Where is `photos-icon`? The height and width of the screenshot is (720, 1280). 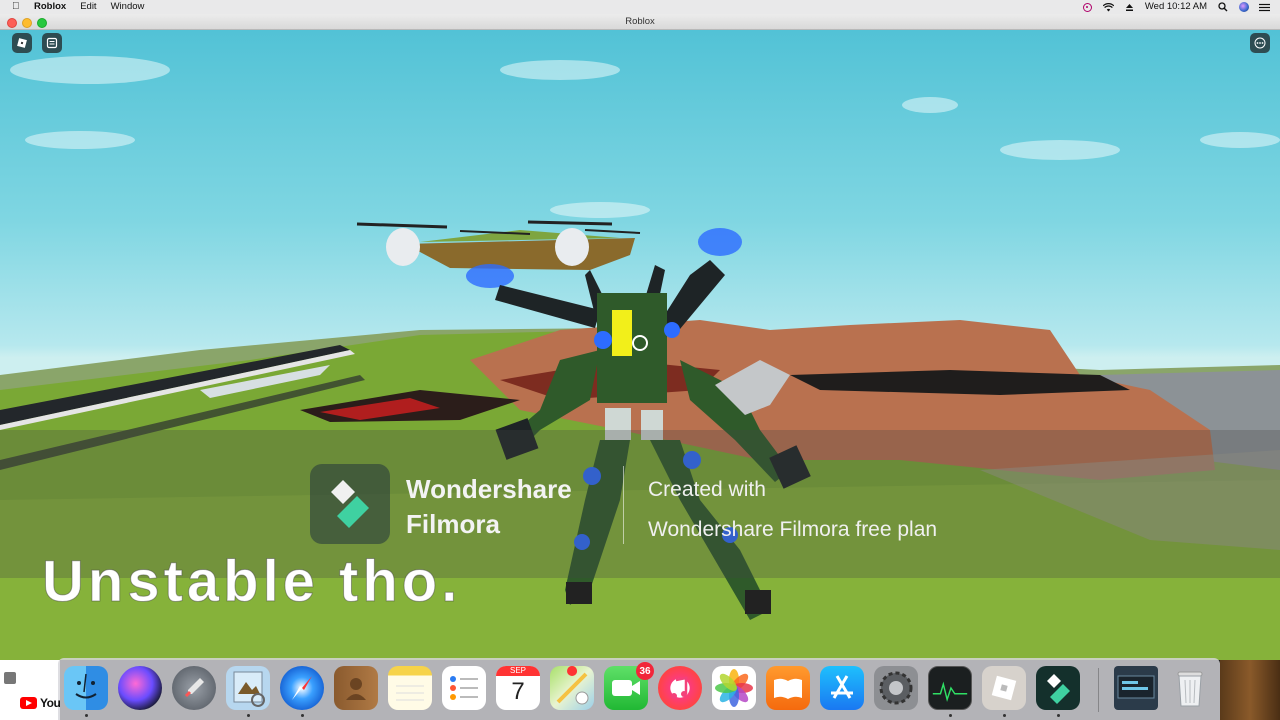 photos-icon is located at coordinates (734, 688).